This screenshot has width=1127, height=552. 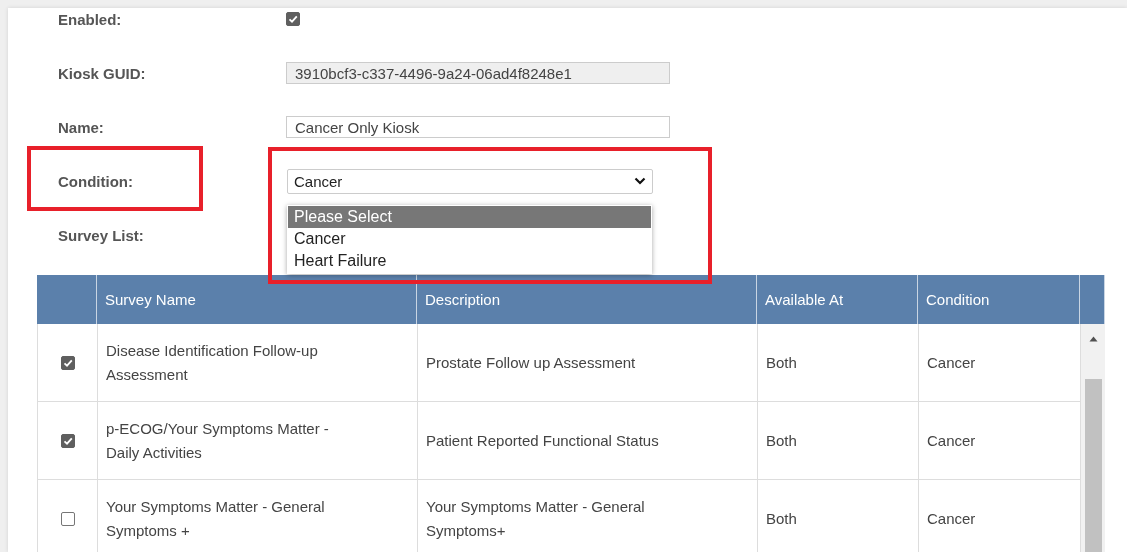 I want to click on column-header: Condition, so click(x=999, y=299).